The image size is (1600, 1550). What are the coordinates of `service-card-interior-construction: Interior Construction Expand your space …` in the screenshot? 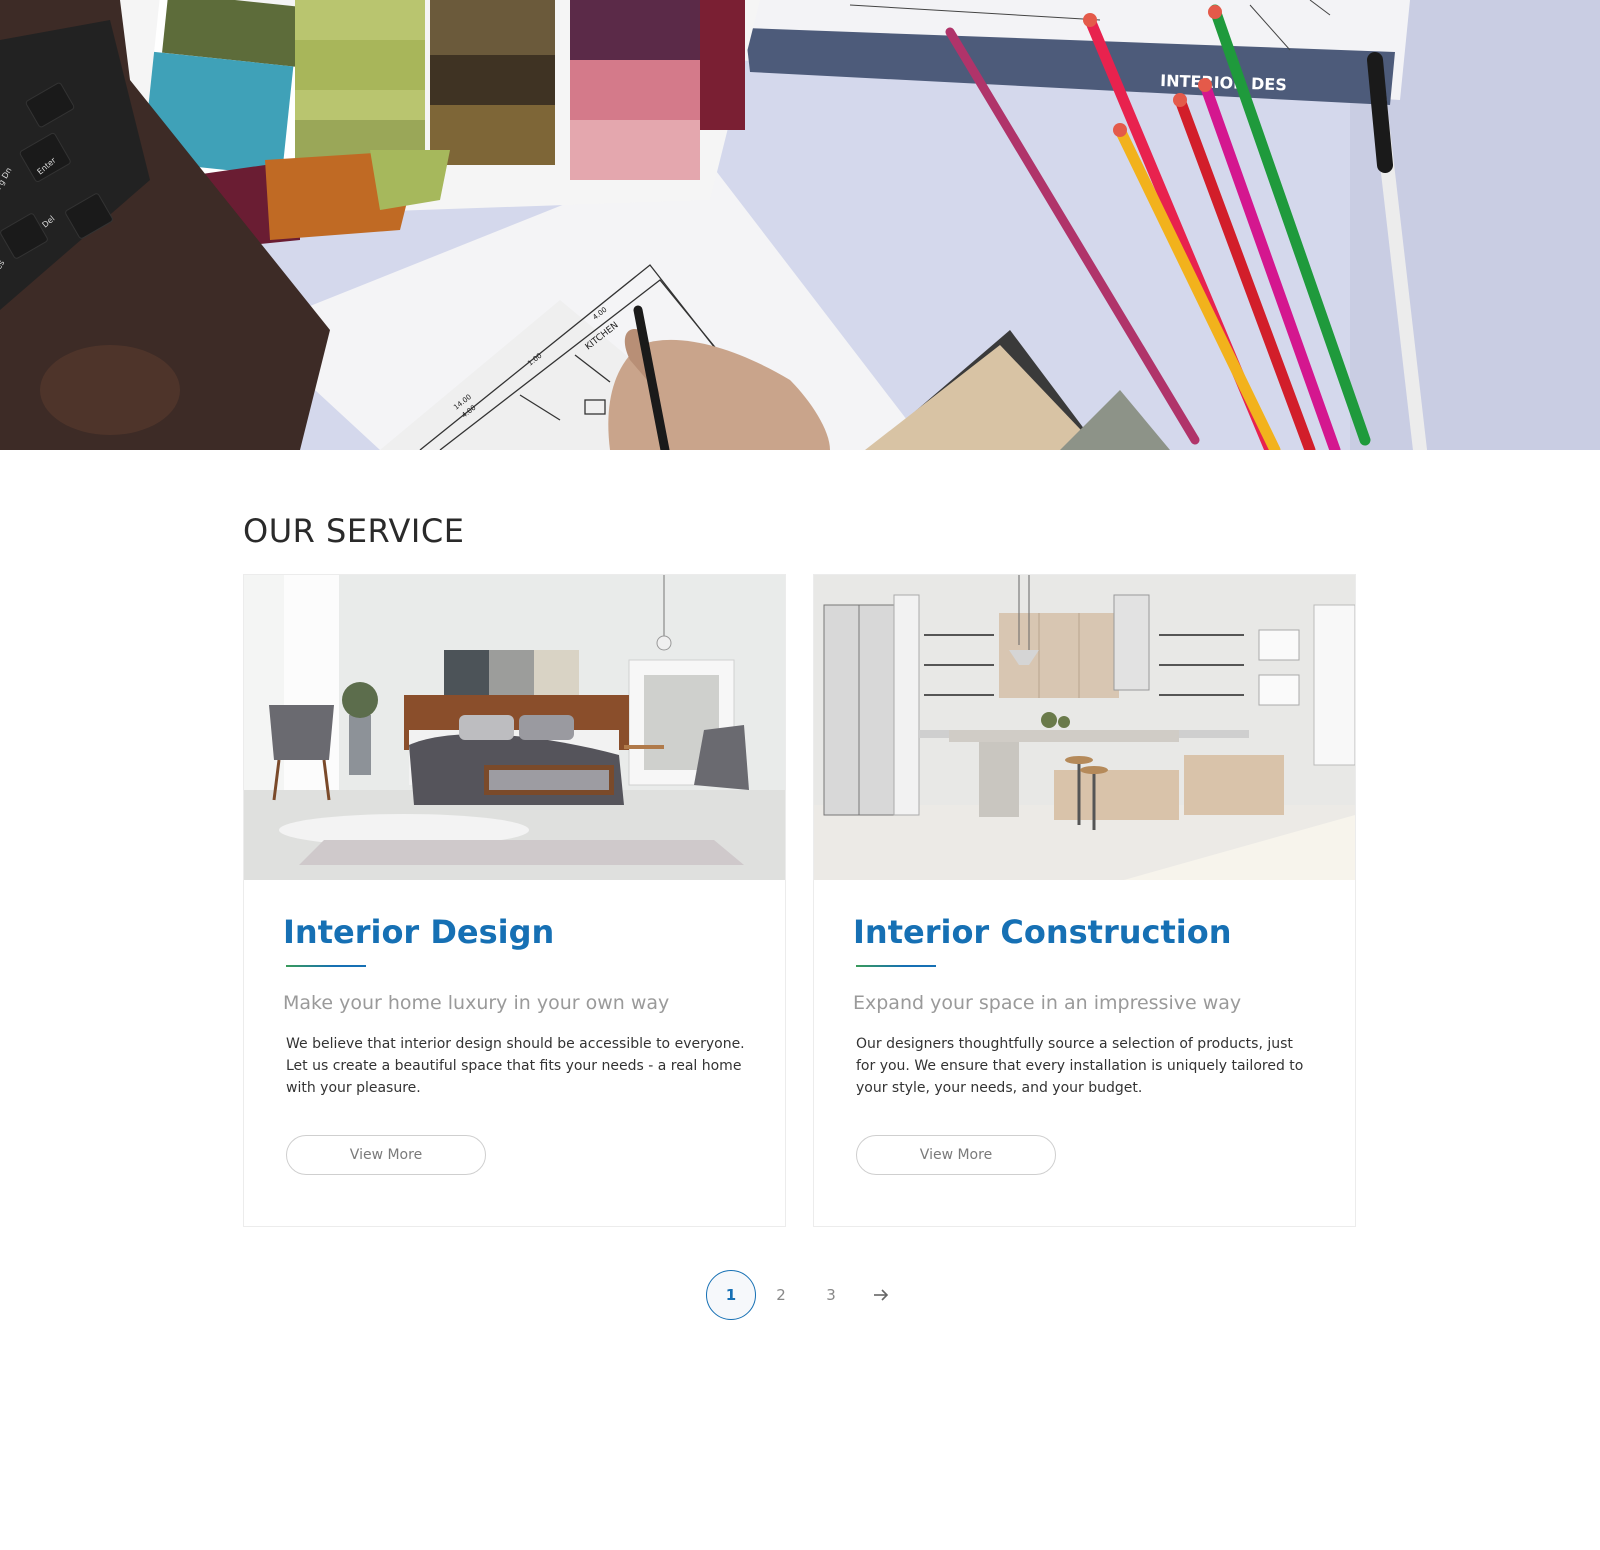 It's located at (1084, 900).